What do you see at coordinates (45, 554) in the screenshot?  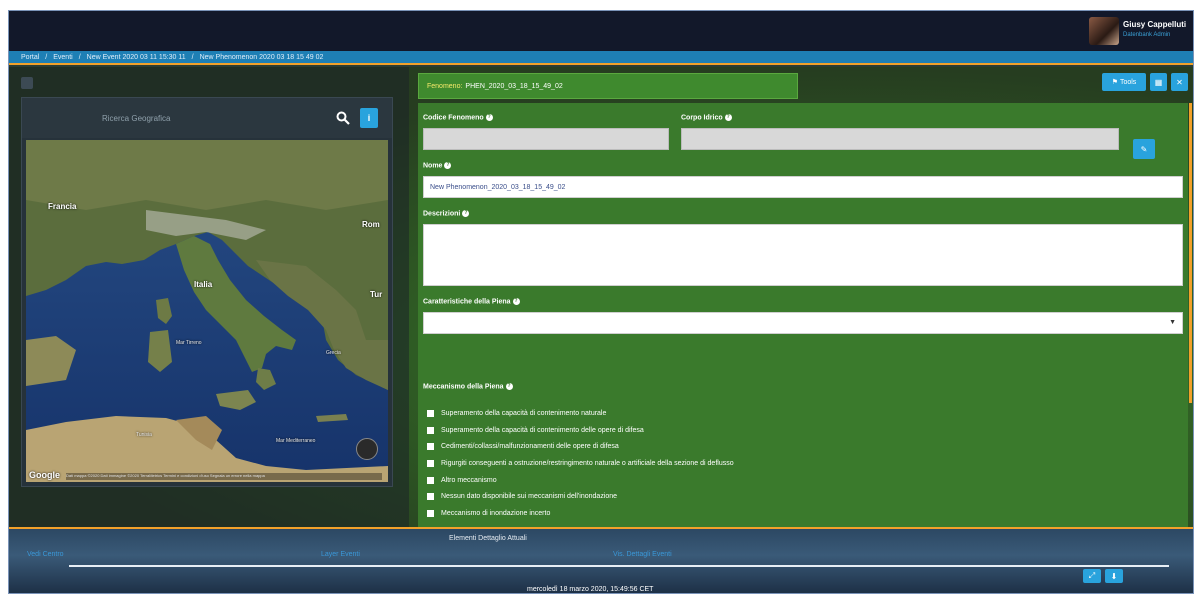 I see `center-view-link: Vedi Centro` at bounding box center [45, 554].